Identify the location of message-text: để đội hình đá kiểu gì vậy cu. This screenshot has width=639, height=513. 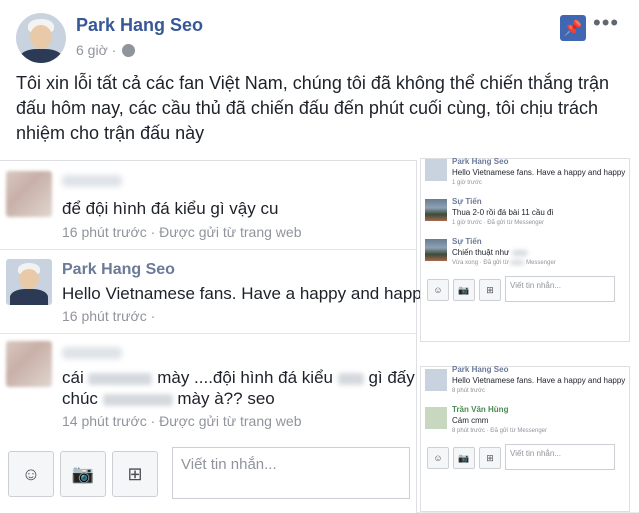
(170, 208).